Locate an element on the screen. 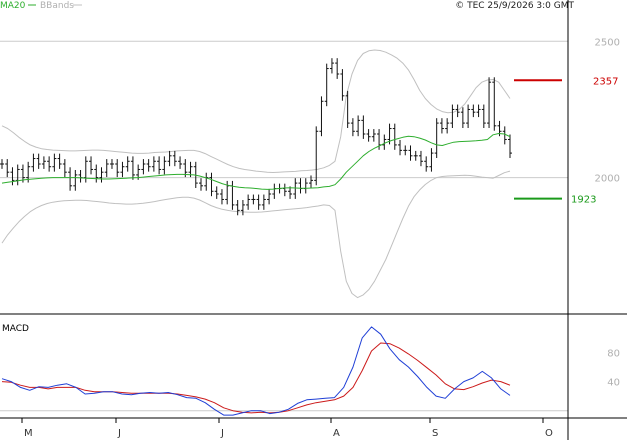 This screenshot has width=627, height=440. price-y-tick-label: 2500 is located at coordinates (607, 42).